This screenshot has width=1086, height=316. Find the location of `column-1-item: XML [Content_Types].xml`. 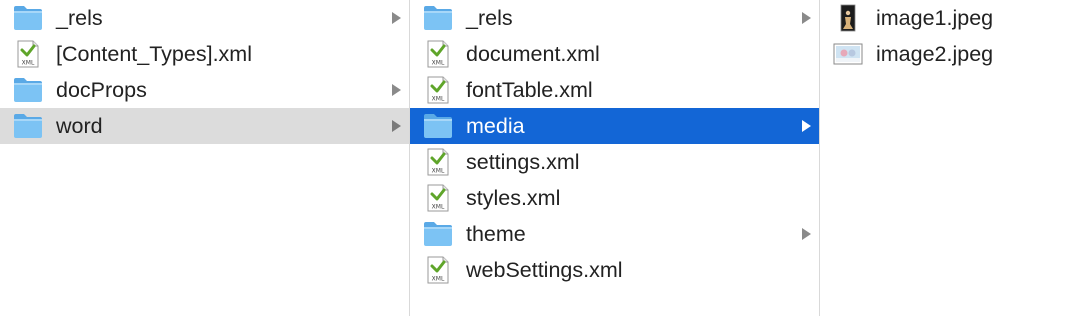

column-1-item: XML [Content_Types].xml is located at coordinates (204, 54).